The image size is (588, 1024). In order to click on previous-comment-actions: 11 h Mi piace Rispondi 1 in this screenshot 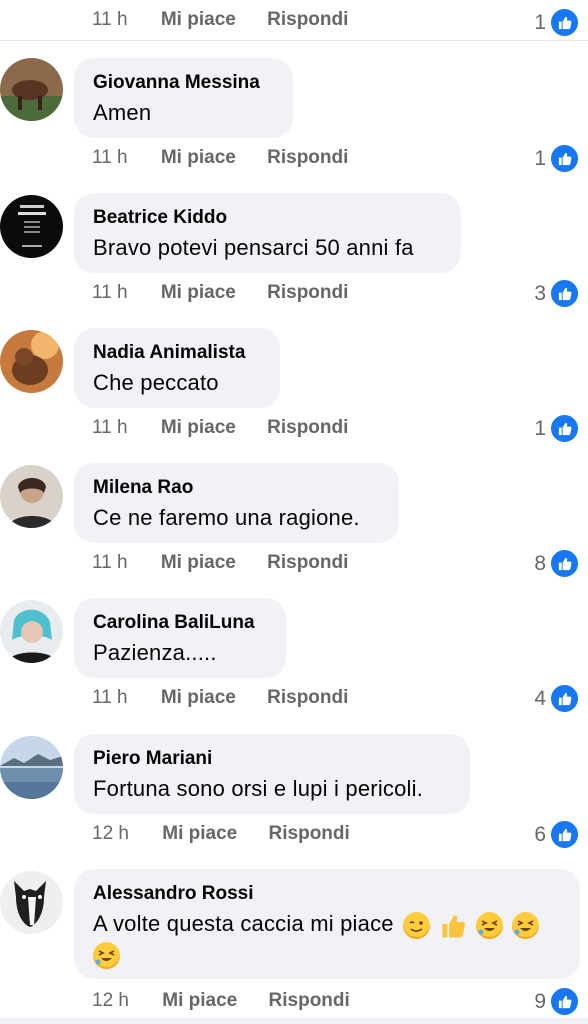, I will do `click(294, 20)`.